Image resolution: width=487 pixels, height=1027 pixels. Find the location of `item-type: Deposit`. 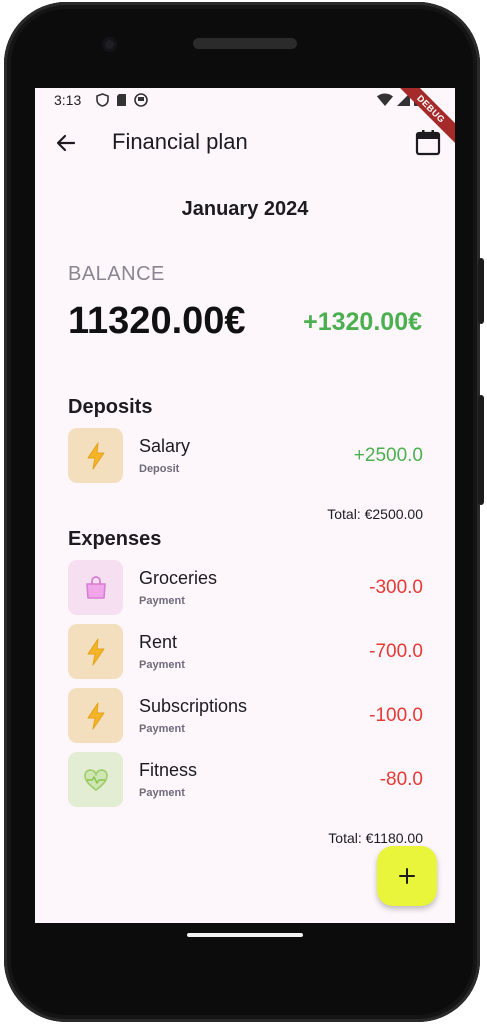

item-type: Deposit is located at coordinates (159, 469).